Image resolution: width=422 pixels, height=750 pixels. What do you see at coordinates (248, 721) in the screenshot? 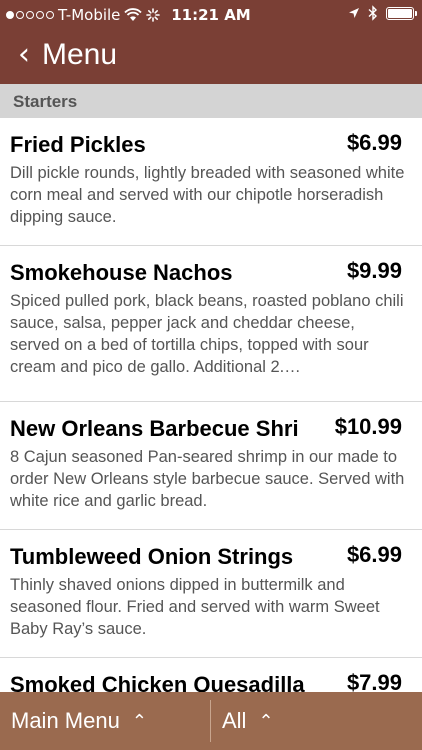
I see `all-filter-button: All ⌃` at bounding box center [248, 721].